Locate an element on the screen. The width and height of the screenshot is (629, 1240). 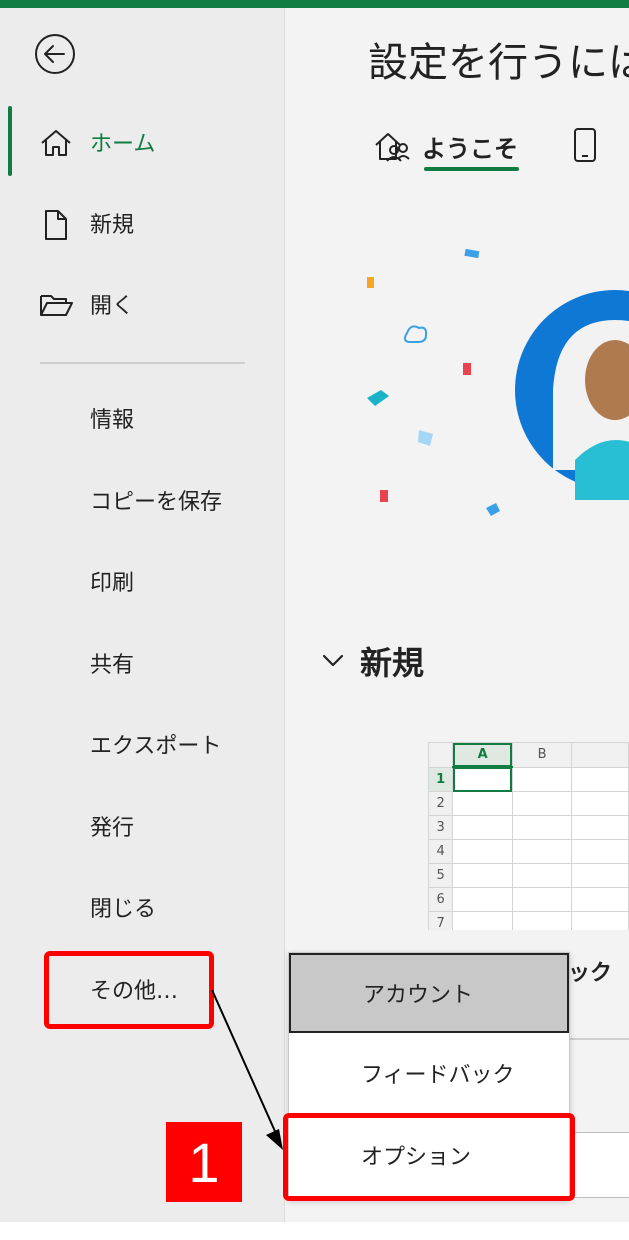
menu-item-account: アカウント is located at coordinates (429, 993).